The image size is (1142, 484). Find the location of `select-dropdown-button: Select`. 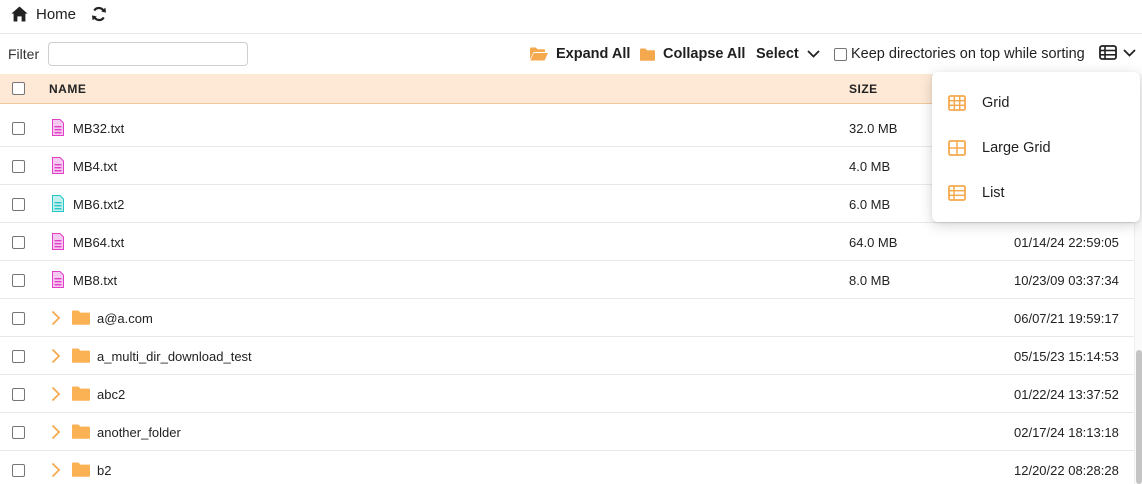

select-dropdown-button: Select is located at coordinates (788, 54).